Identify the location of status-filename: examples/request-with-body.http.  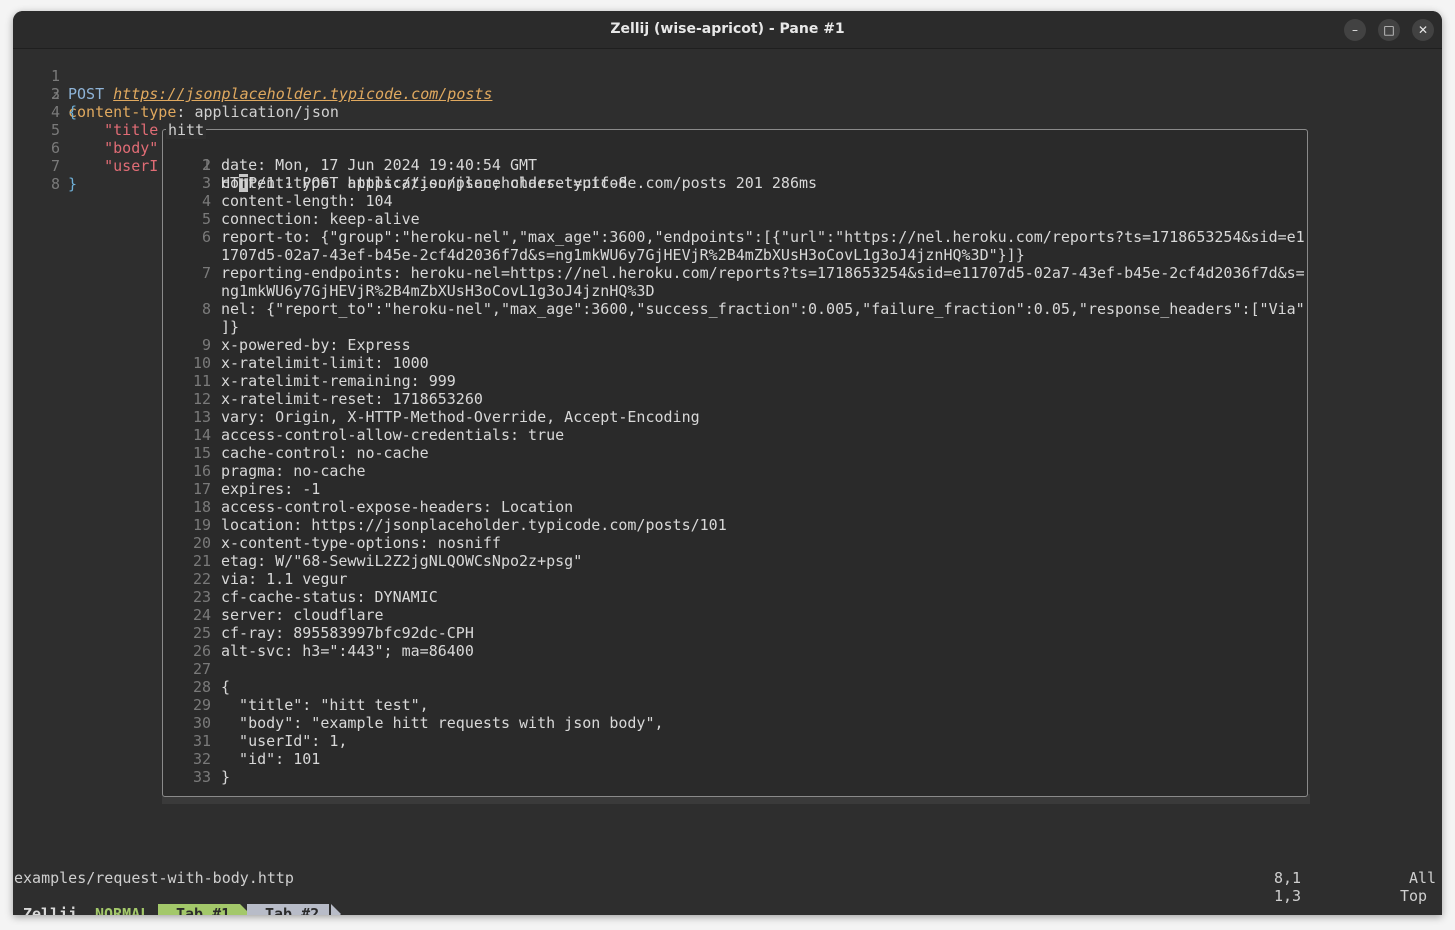
(154, 878).